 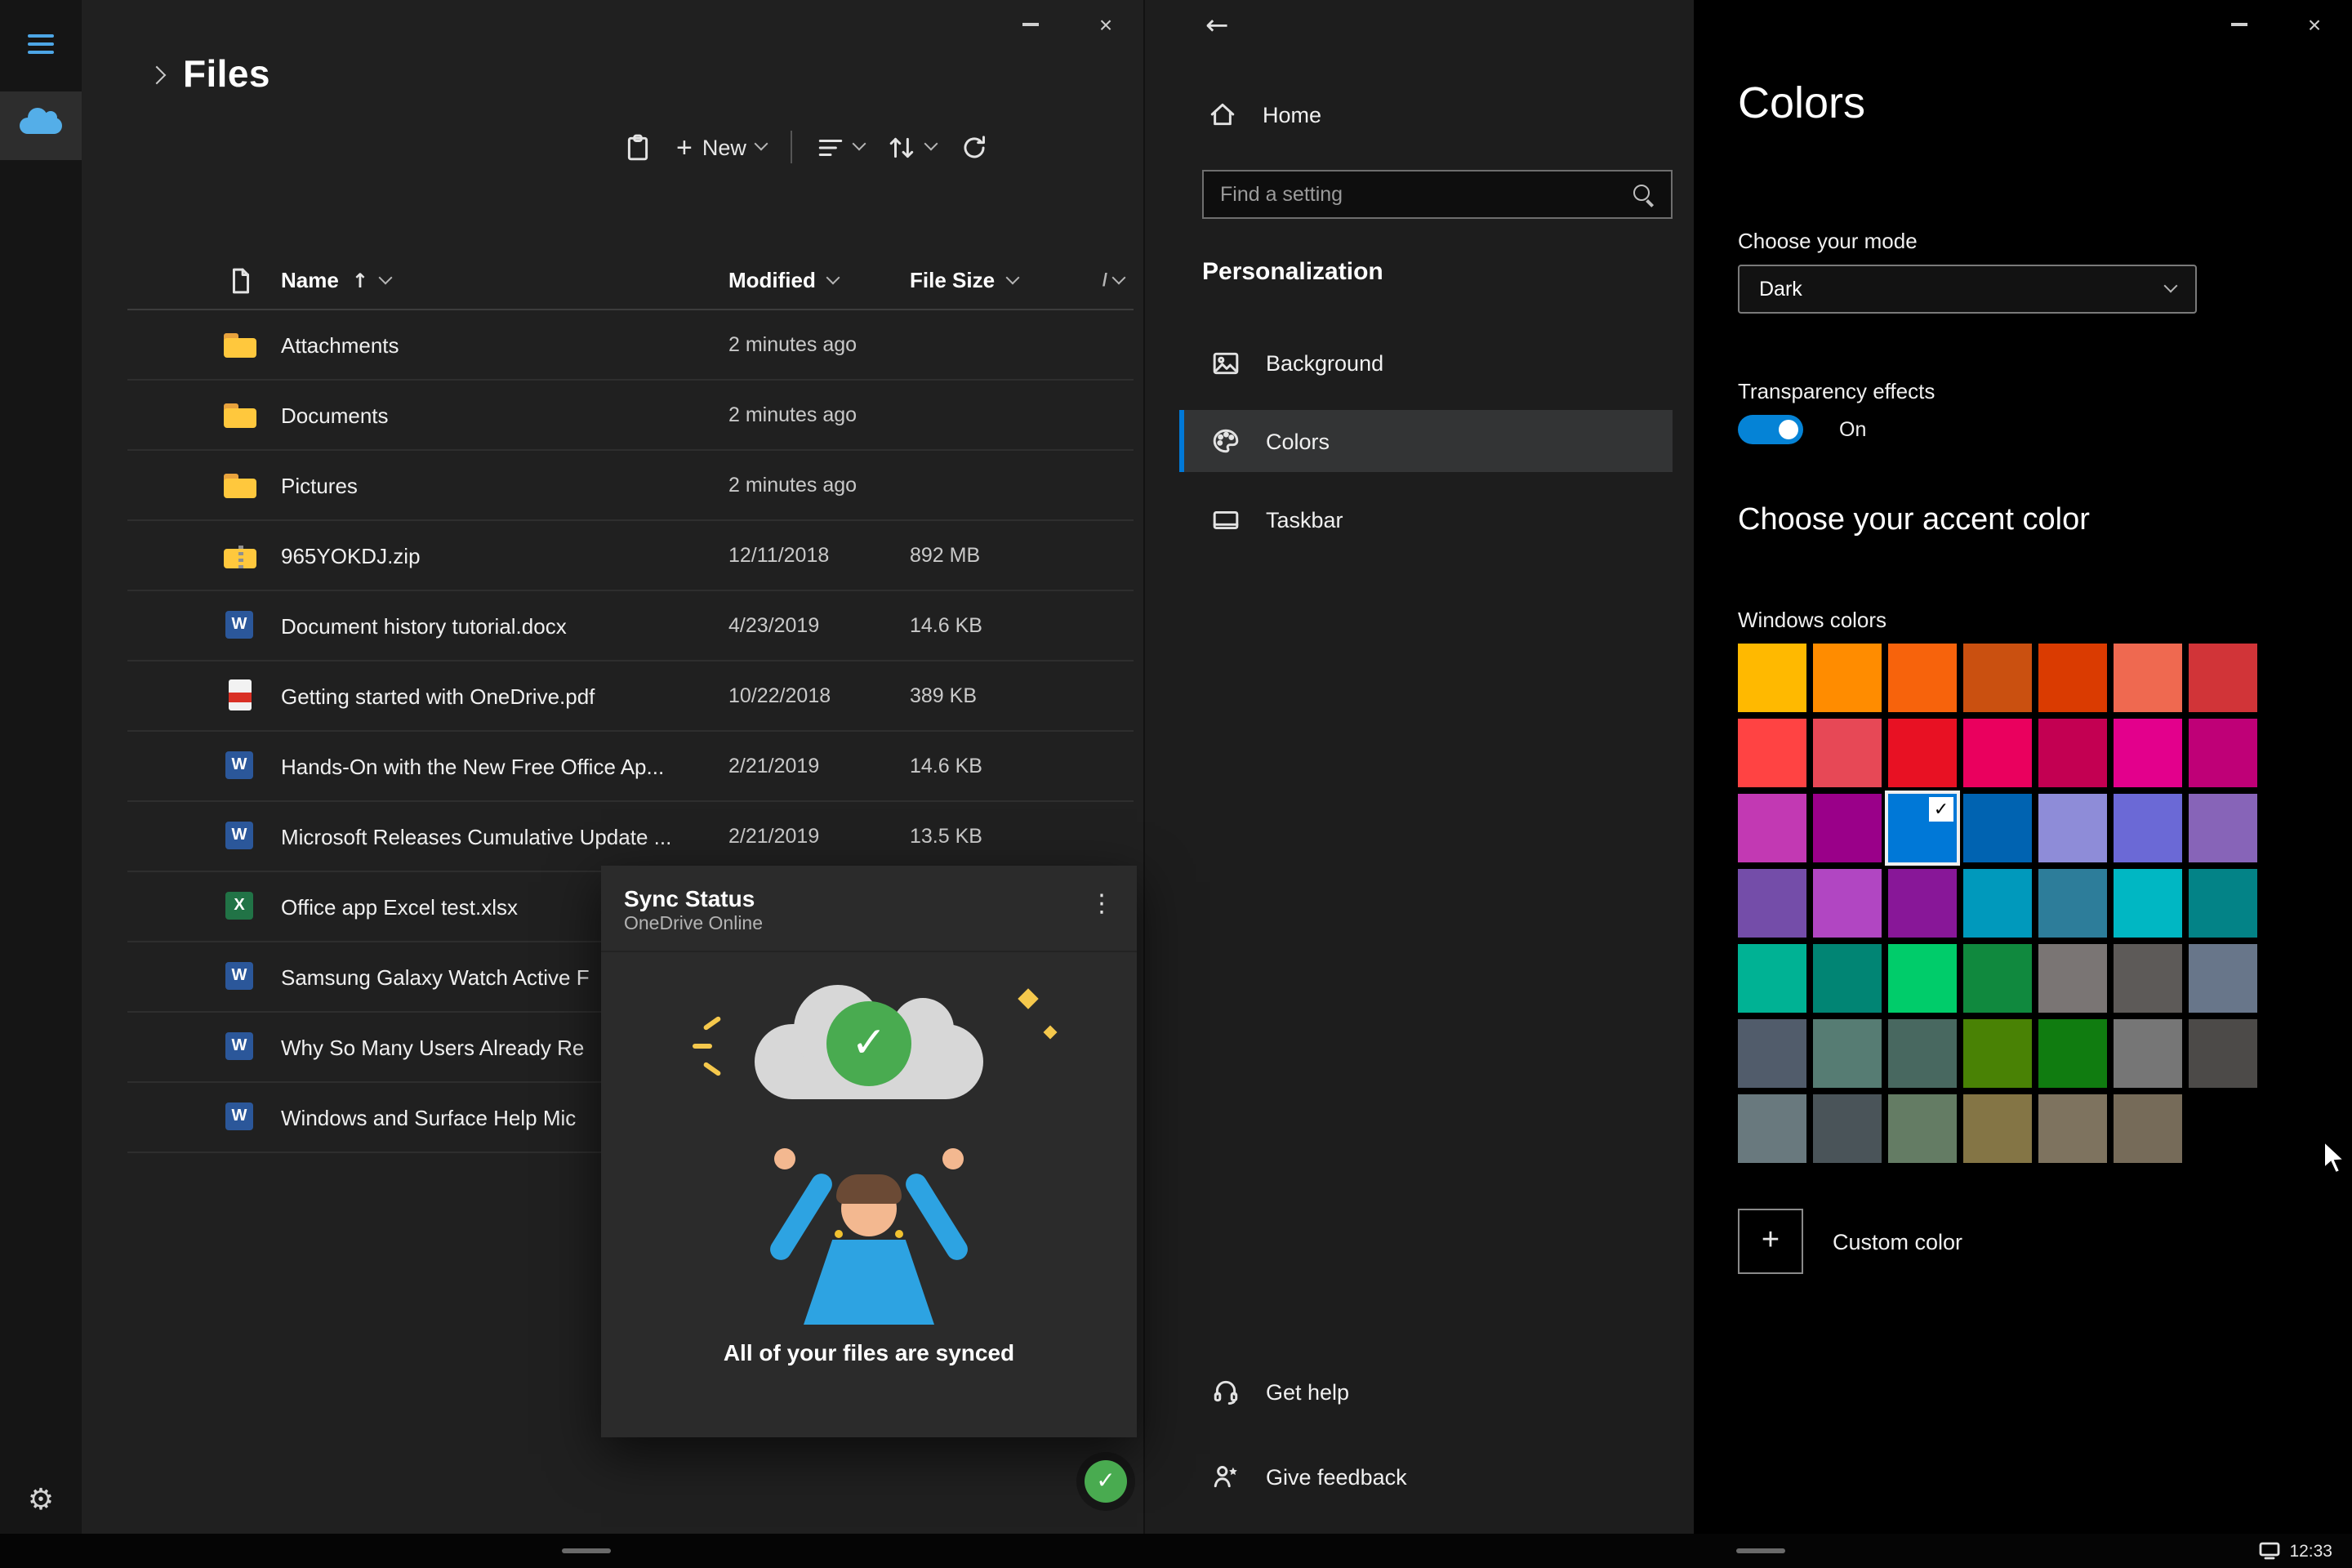 I want to click on accent-swatch-68768a, so click(x=2223, y=978).